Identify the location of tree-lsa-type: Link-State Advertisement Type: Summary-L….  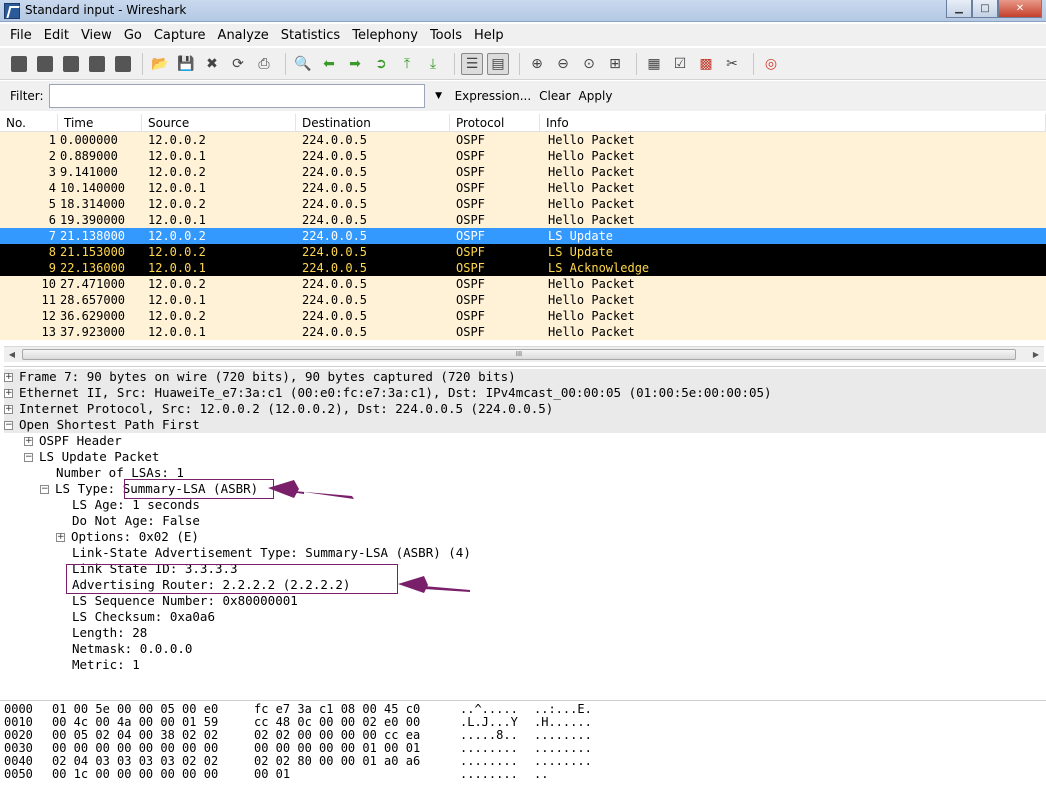
(271, 553).